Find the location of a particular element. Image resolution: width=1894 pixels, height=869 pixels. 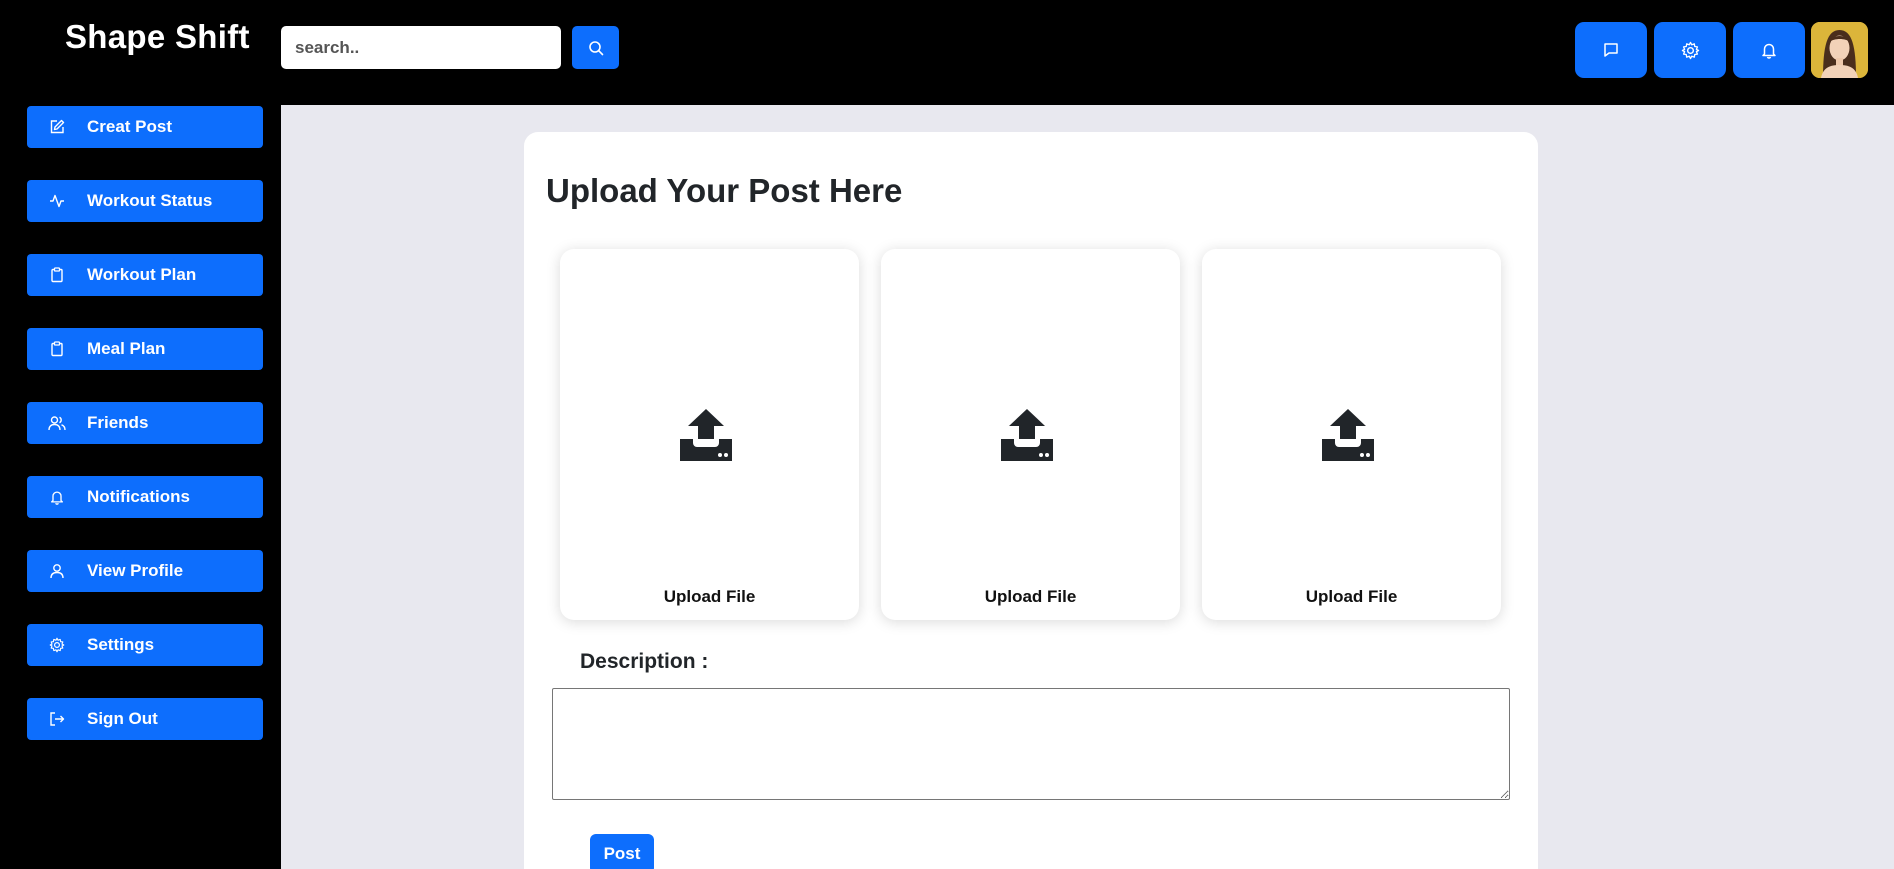

search-icon is located at coordinates (595, 47).